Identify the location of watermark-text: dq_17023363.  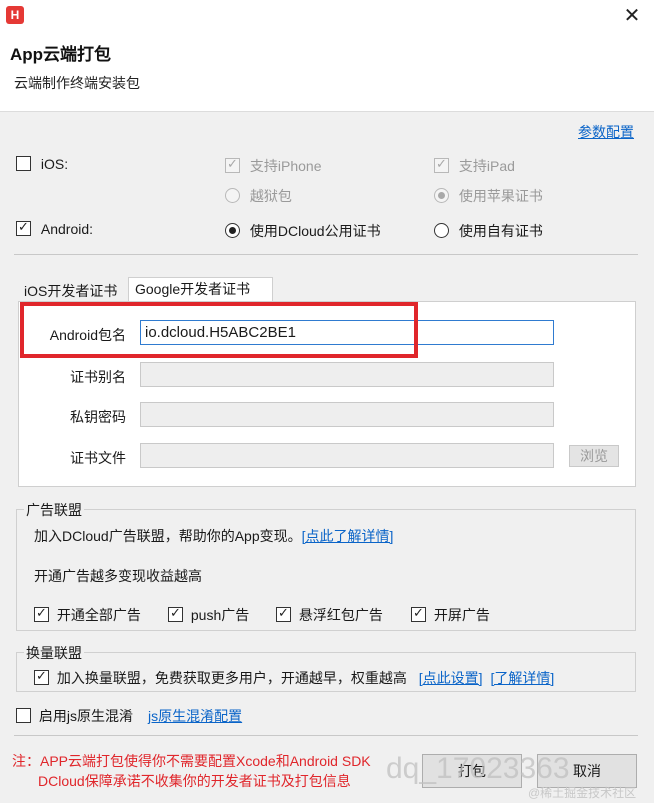
(478, 768).